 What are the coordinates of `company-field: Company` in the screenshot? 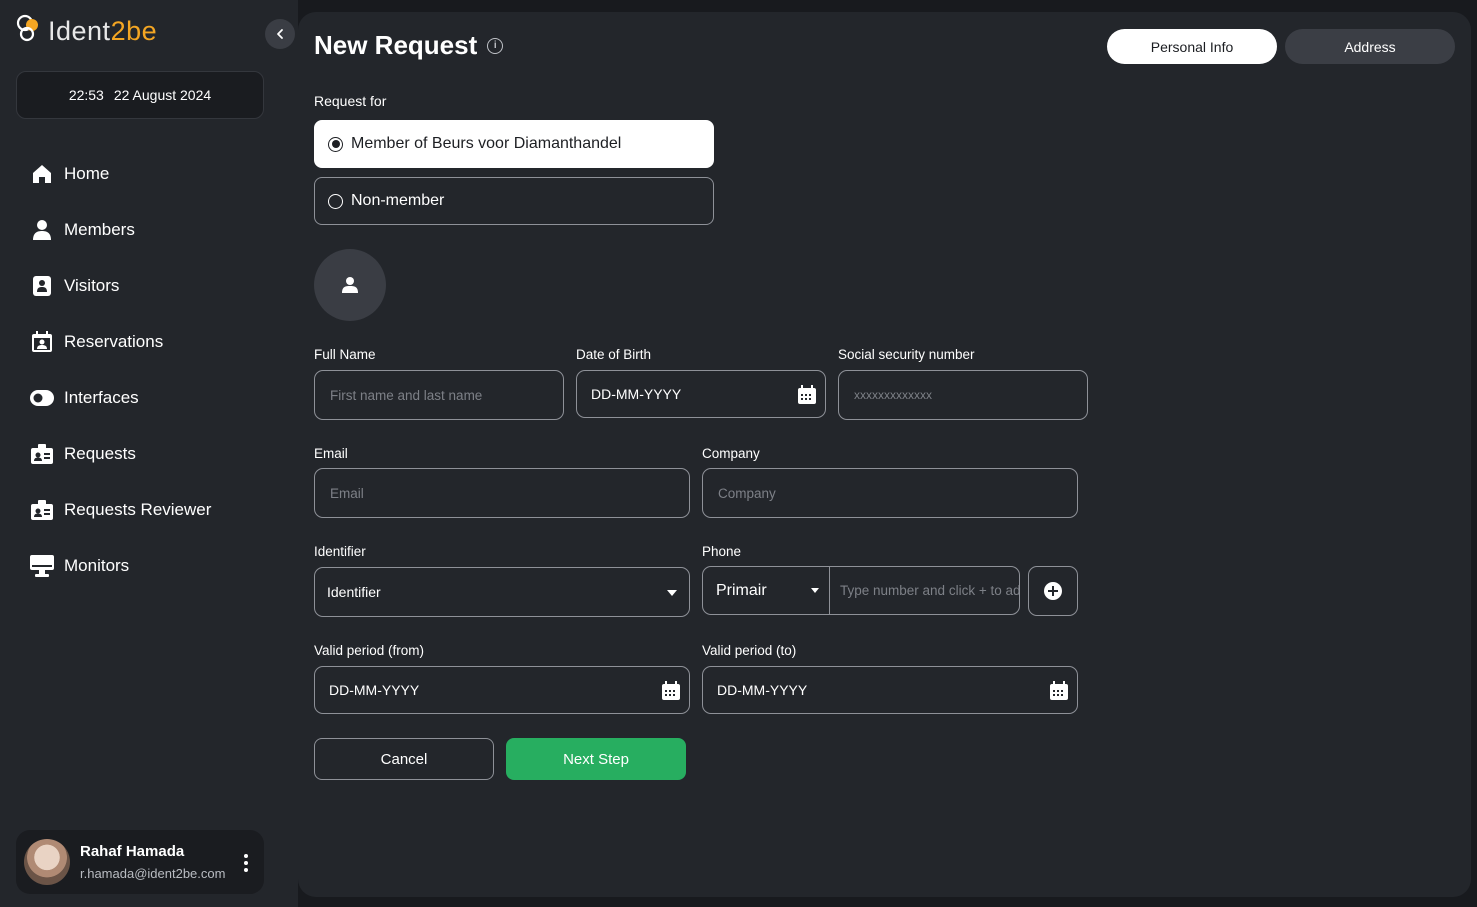 It's located at (890, 493).